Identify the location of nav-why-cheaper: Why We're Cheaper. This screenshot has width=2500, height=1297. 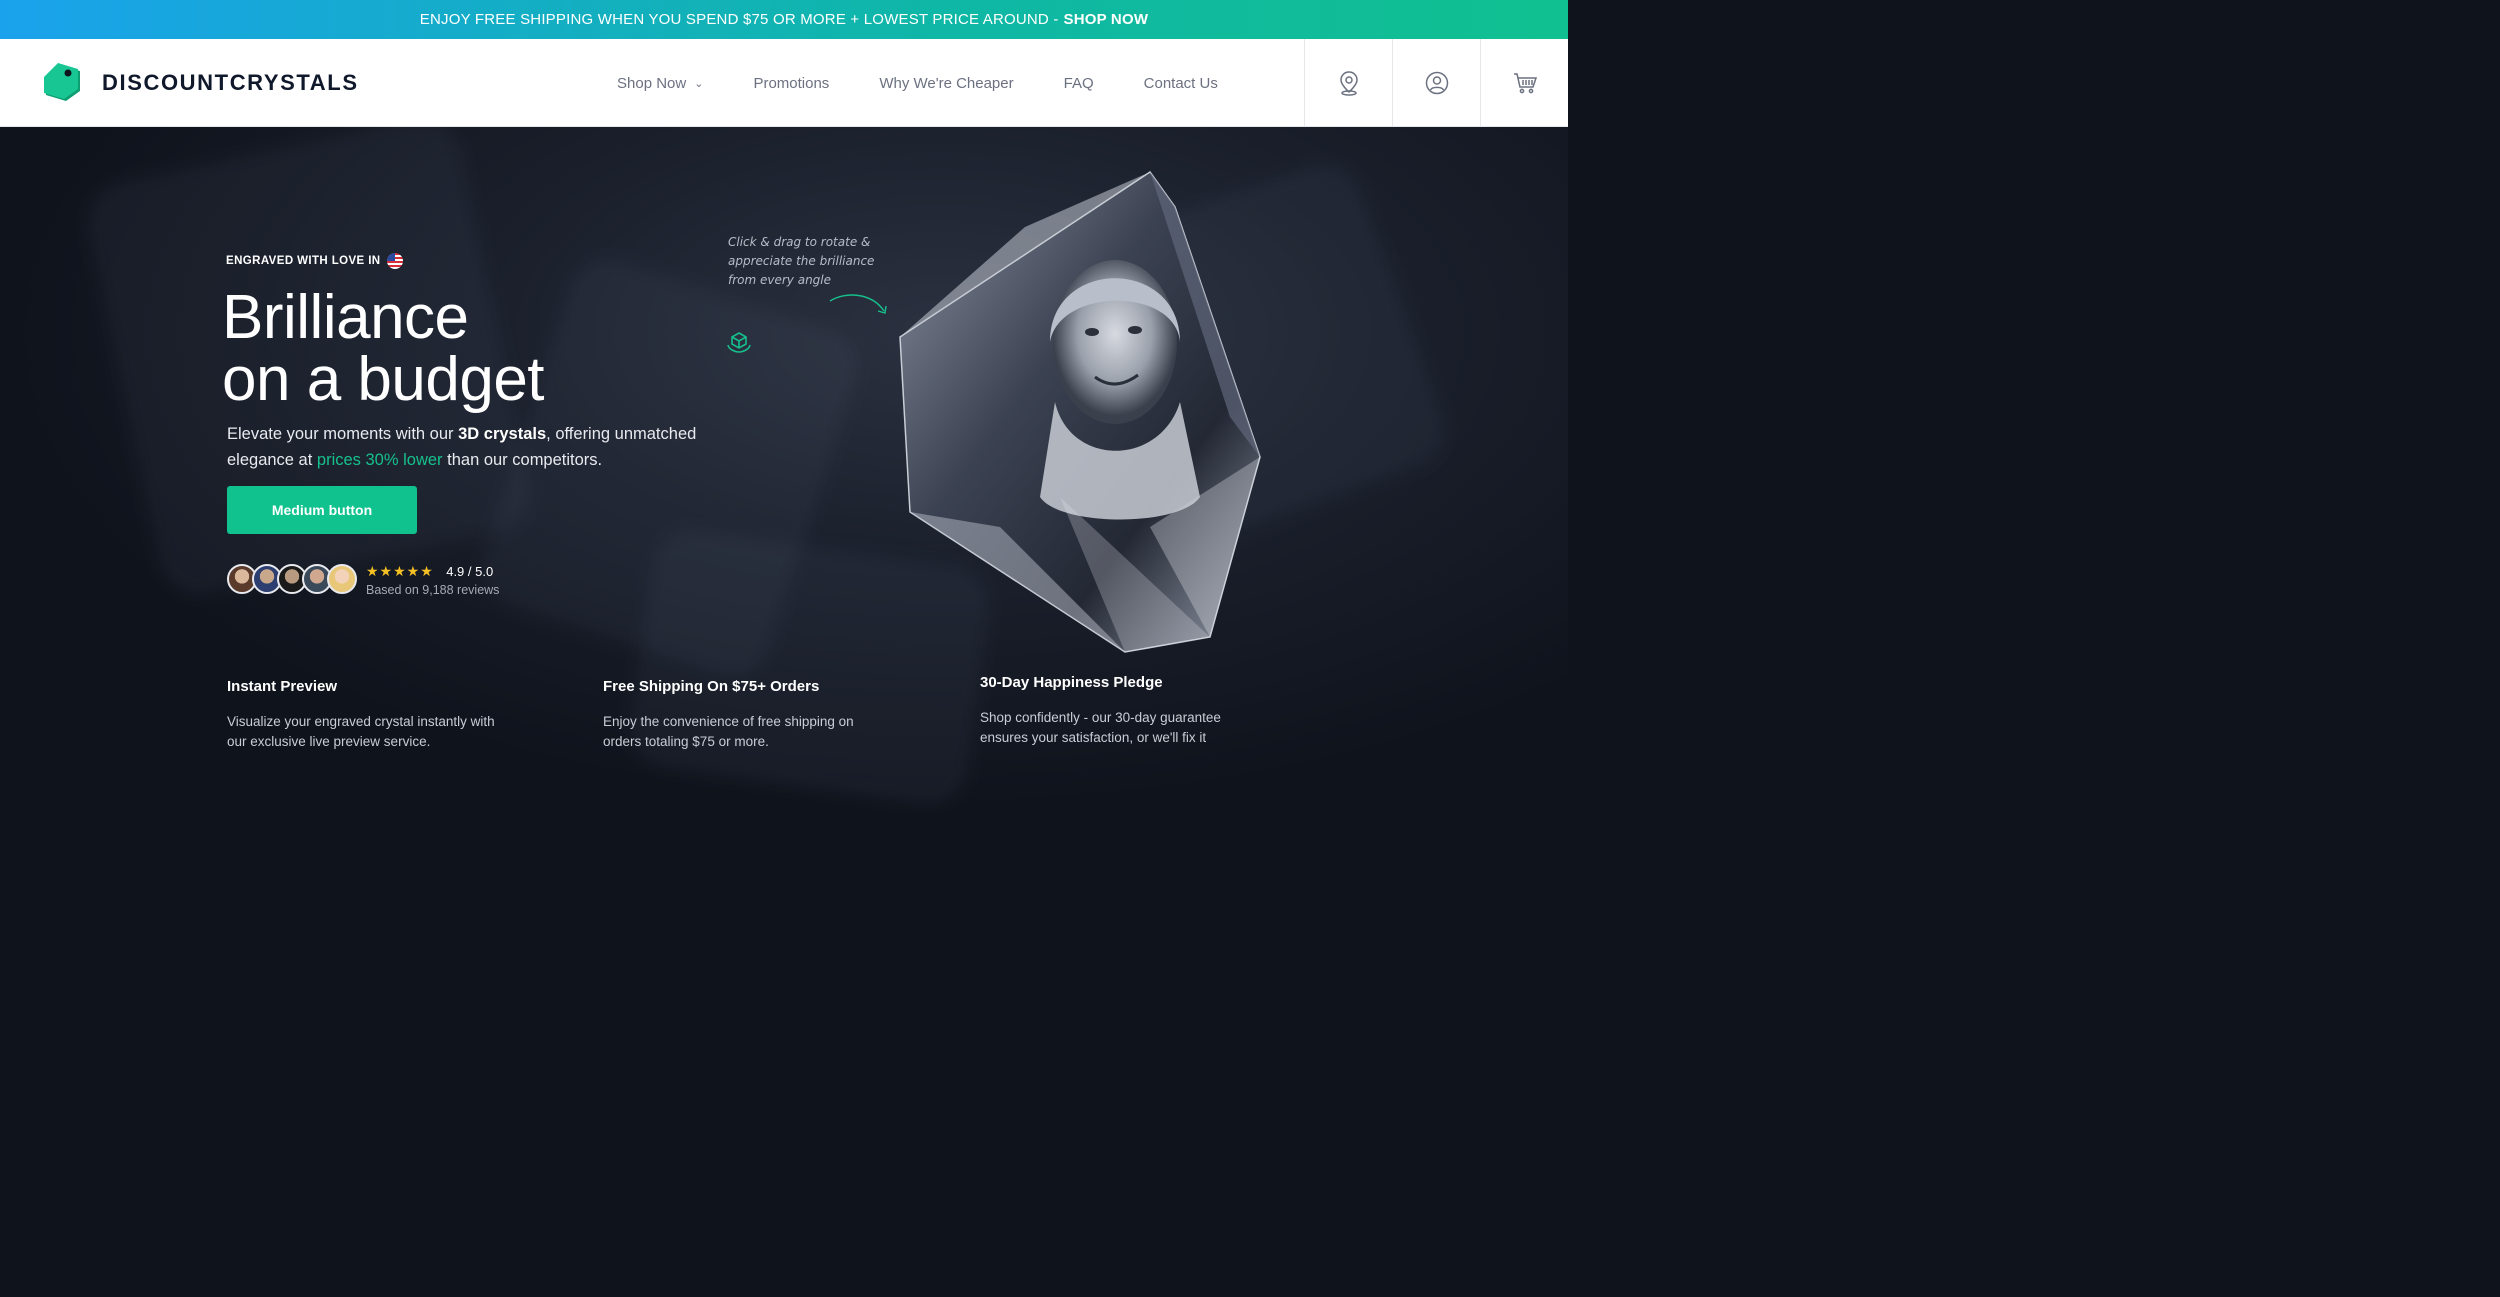
(946, 83).